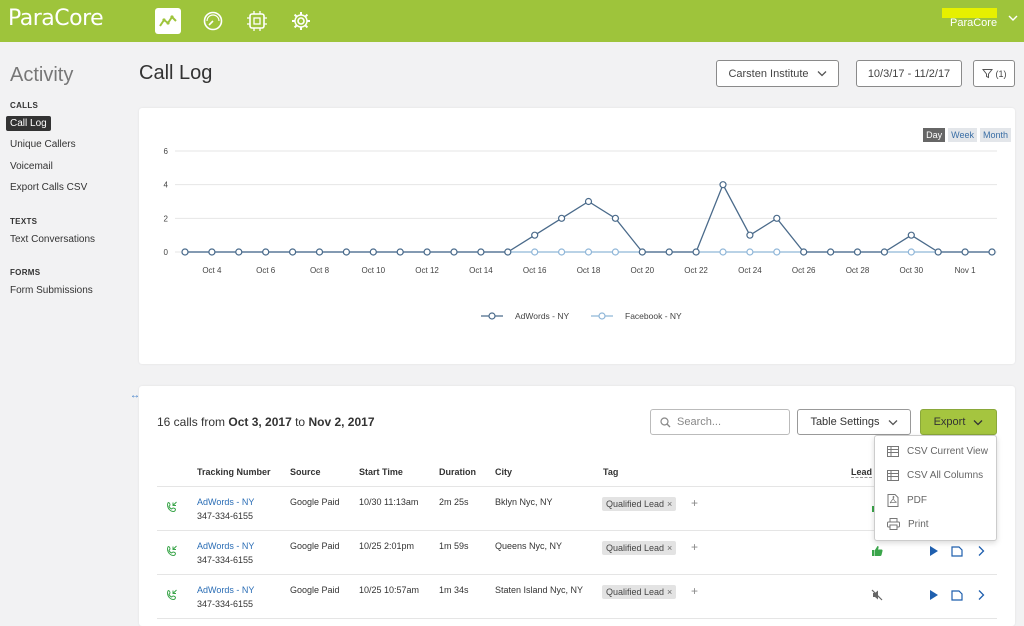 The height and width of the screenshot is (626, 1024). What do you see at coordinates (48, 187) in the screenshot?
I see `sidebar-item-export-calls-csv: Export Calls CSV` at bounding box center [48, 187].